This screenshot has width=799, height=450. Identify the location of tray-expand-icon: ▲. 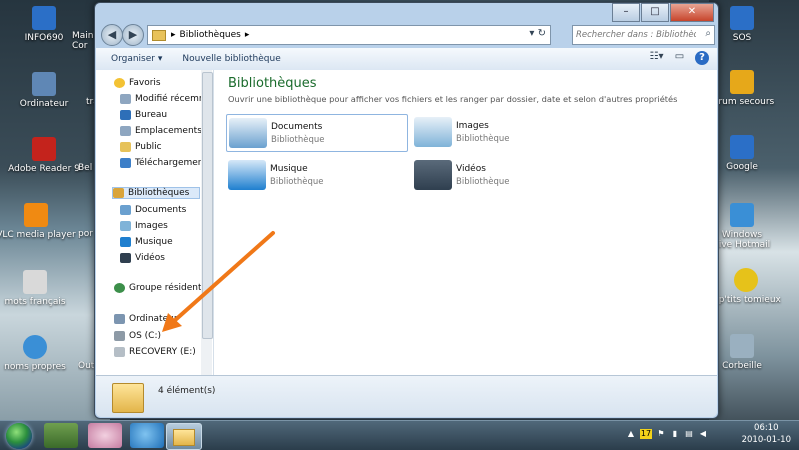
(631, 434).